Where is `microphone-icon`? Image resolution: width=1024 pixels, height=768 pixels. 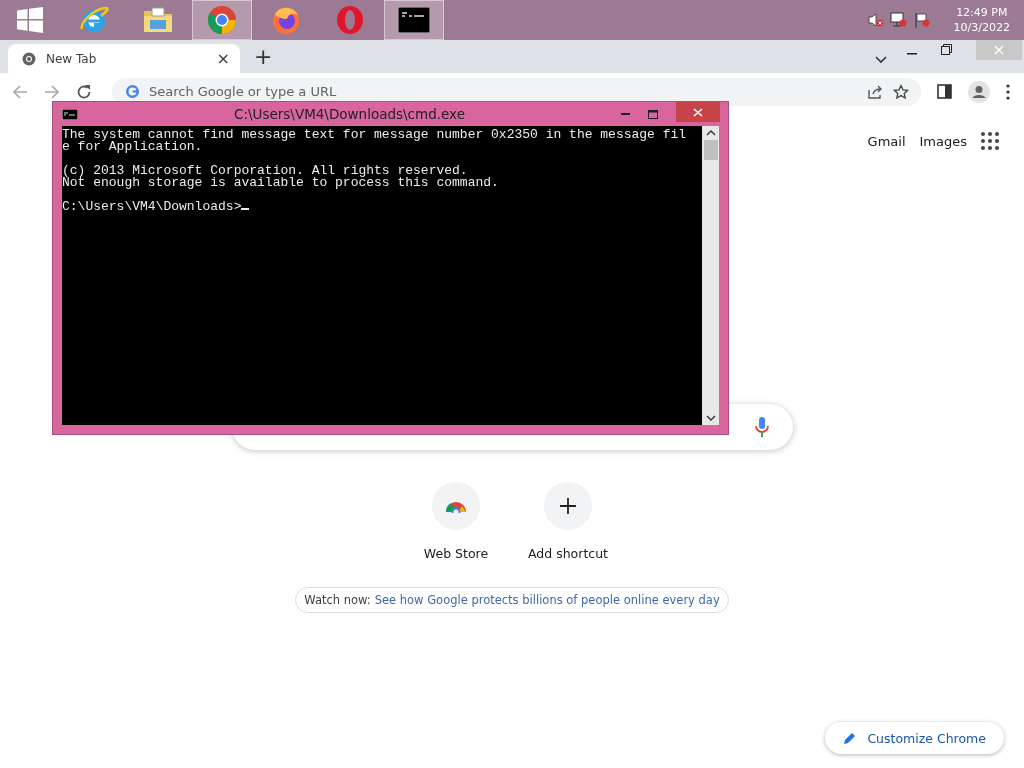 microphone-icon is located at coordinates (761, 427).